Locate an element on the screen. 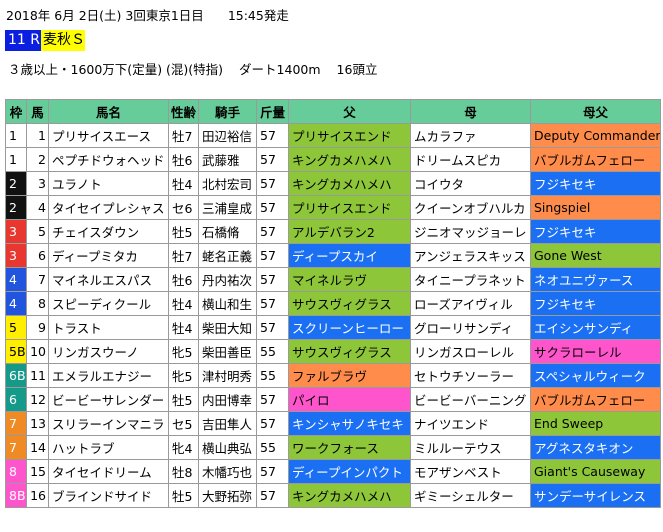 Image resolution: width=663 pixels, height=532 pixels. horse-name-cell: ユラノト is located at coordinates (108, 183).